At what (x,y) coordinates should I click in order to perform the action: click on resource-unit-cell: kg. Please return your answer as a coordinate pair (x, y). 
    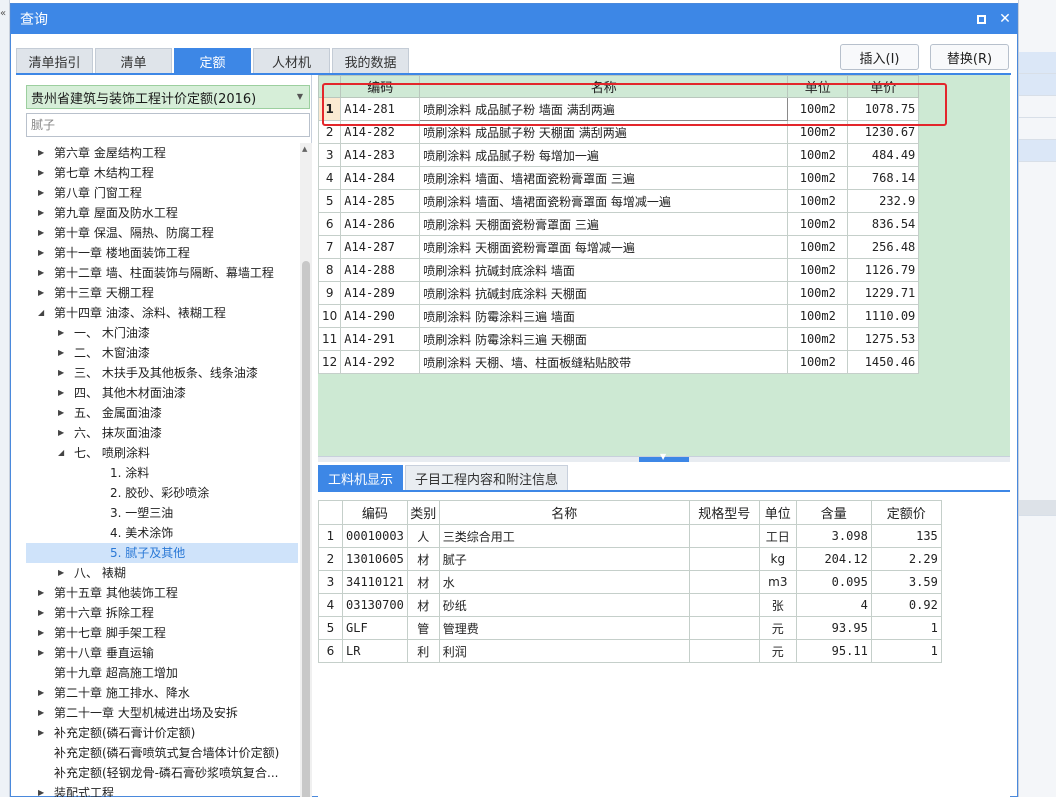
    Looking at the image, I should click on (777, 559).